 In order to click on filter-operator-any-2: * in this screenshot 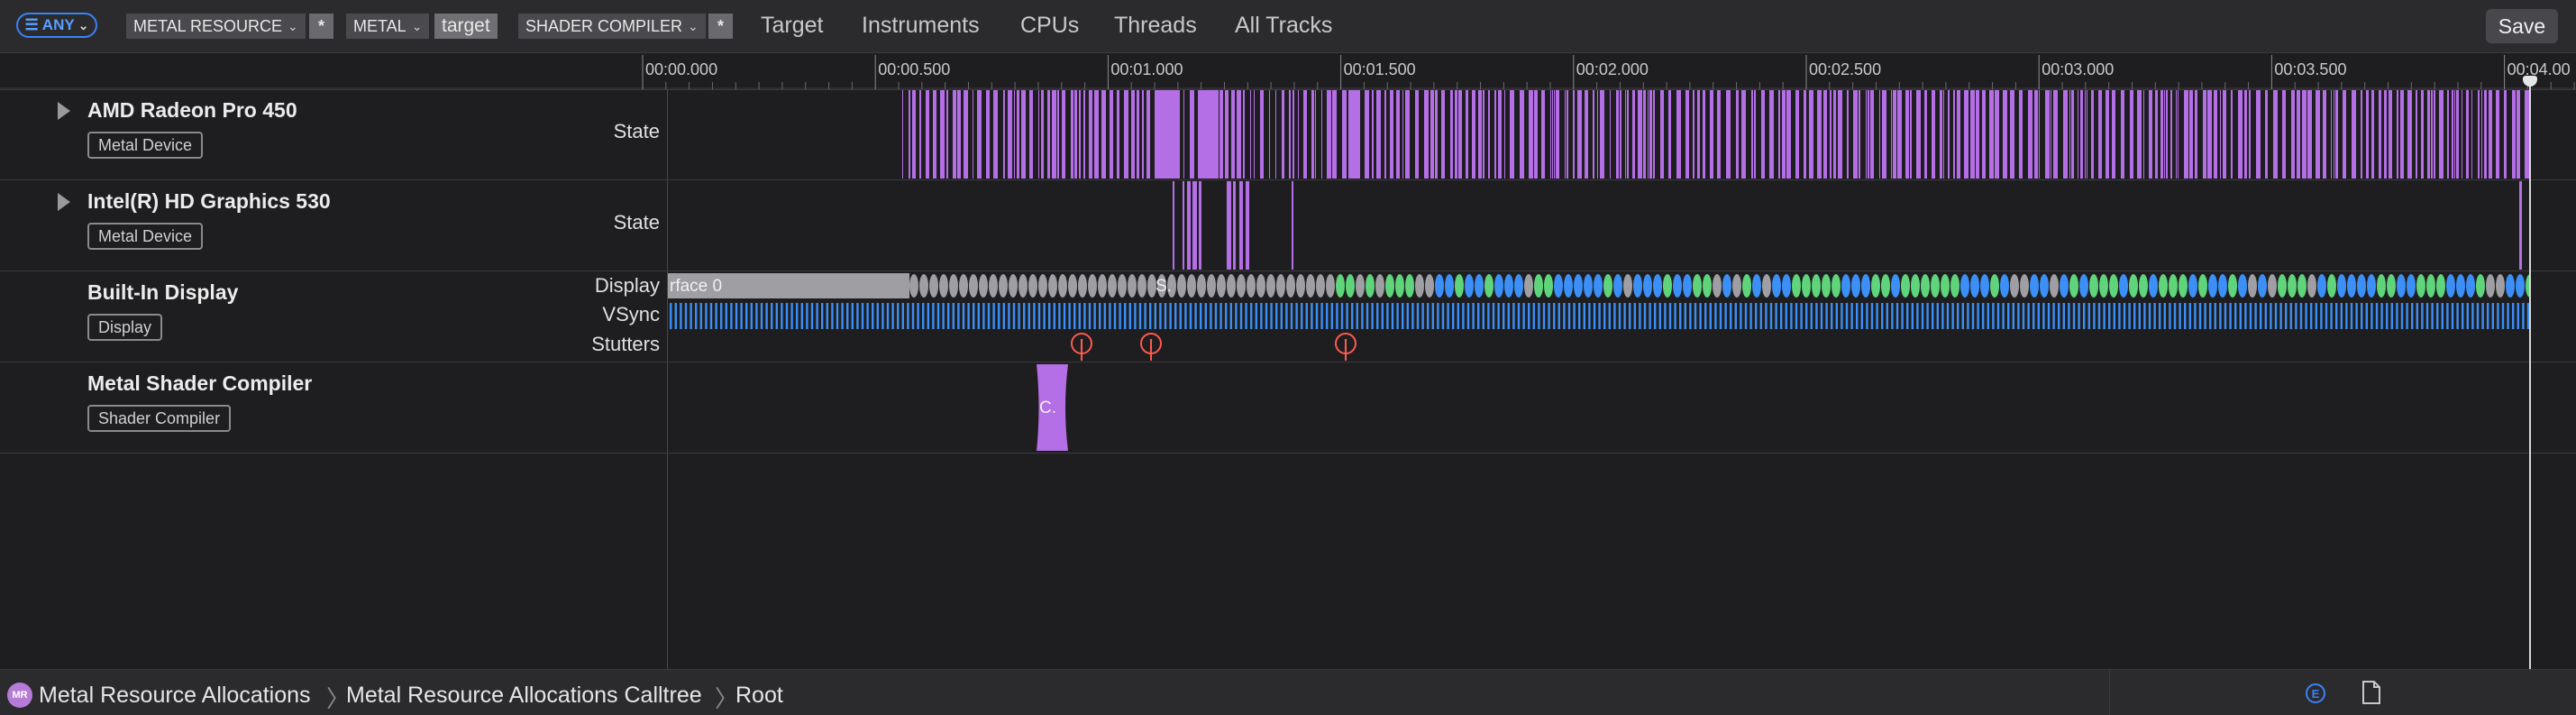, I will do `click(721, 26)`.